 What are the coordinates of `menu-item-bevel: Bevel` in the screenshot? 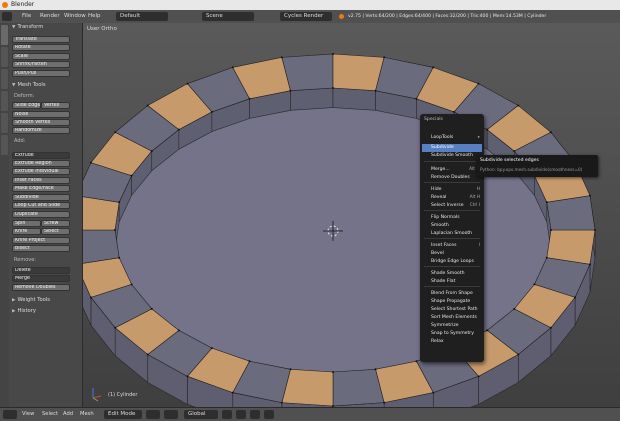 It's located at (452, 254).